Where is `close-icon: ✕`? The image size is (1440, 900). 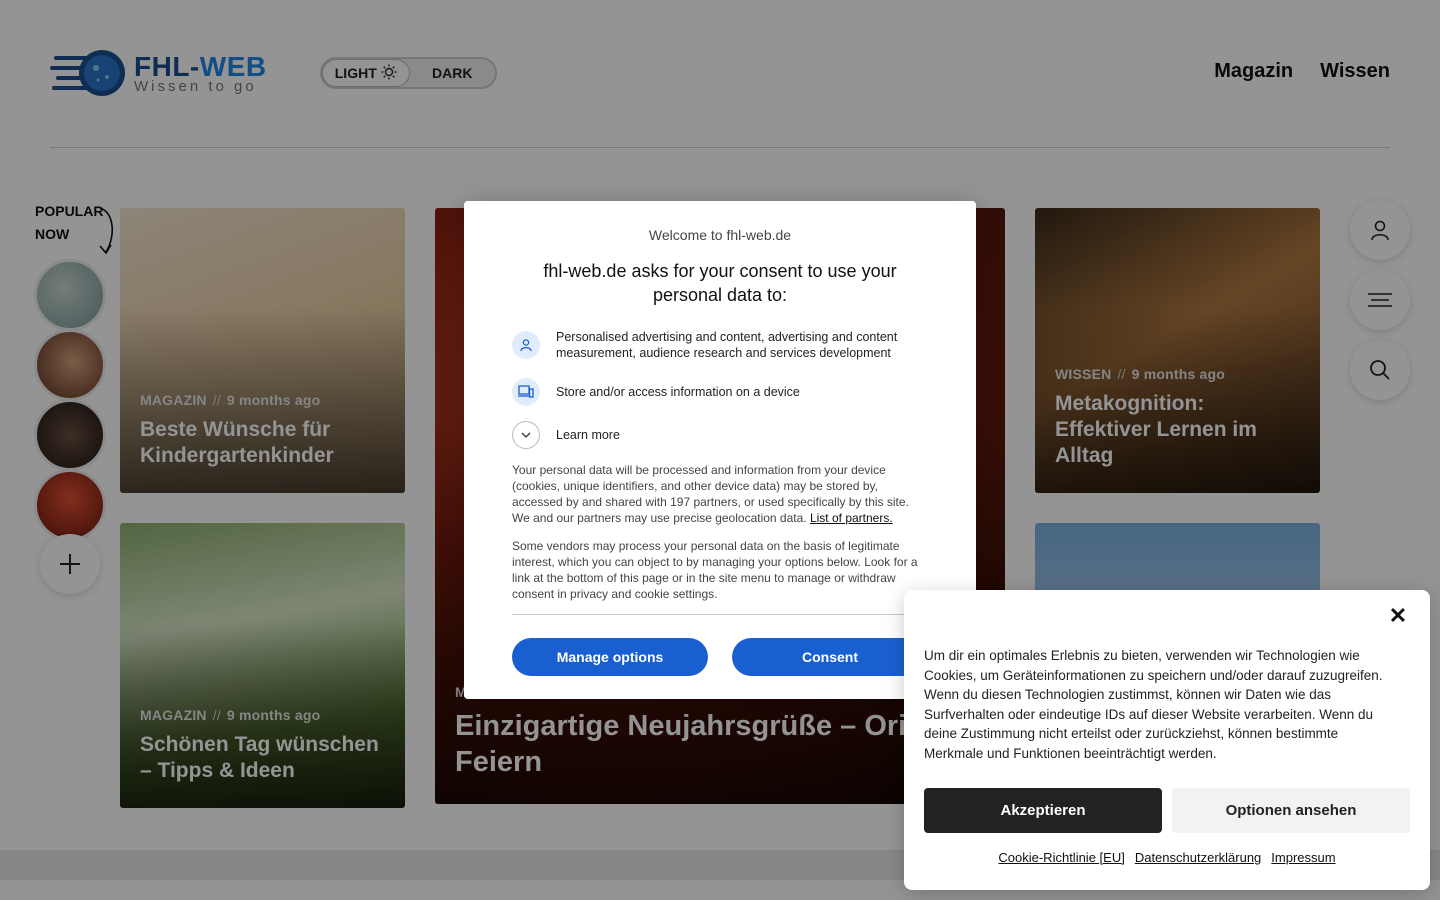 close-icon: ✕ is located at coordinates (1398, 615).